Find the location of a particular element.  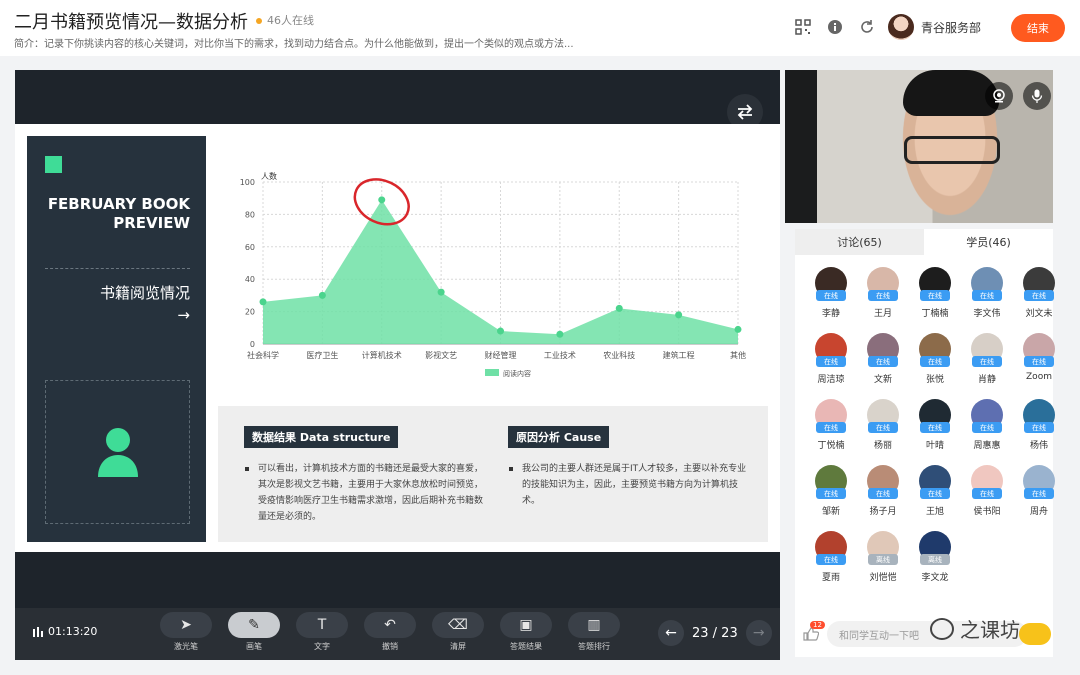

member-item: 在线 侯书阳 is located at coordinates (987, 491).